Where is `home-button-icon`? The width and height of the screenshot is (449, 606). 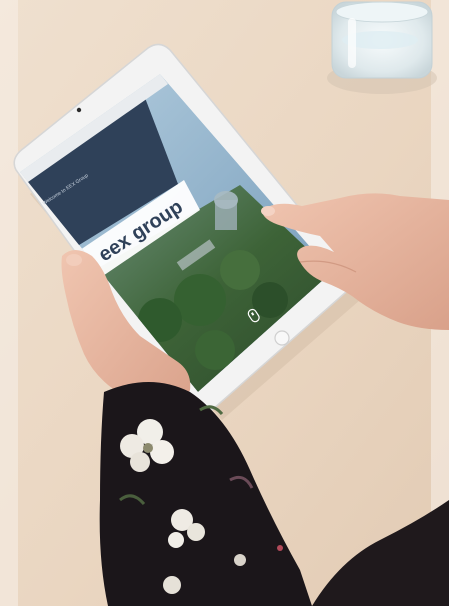
home-button-icon is located at coordinates (282, 338).